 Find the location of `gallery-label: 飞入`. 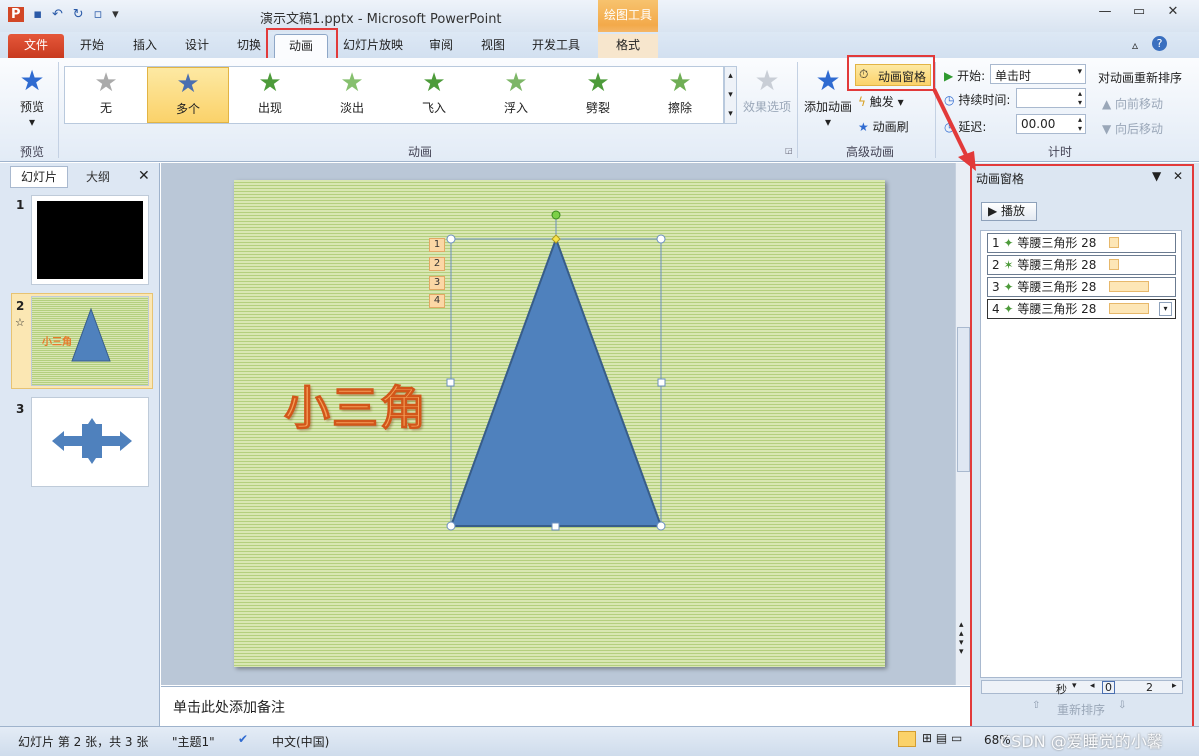

gallery-label: 飞入 is located at coordinates (433, 108).